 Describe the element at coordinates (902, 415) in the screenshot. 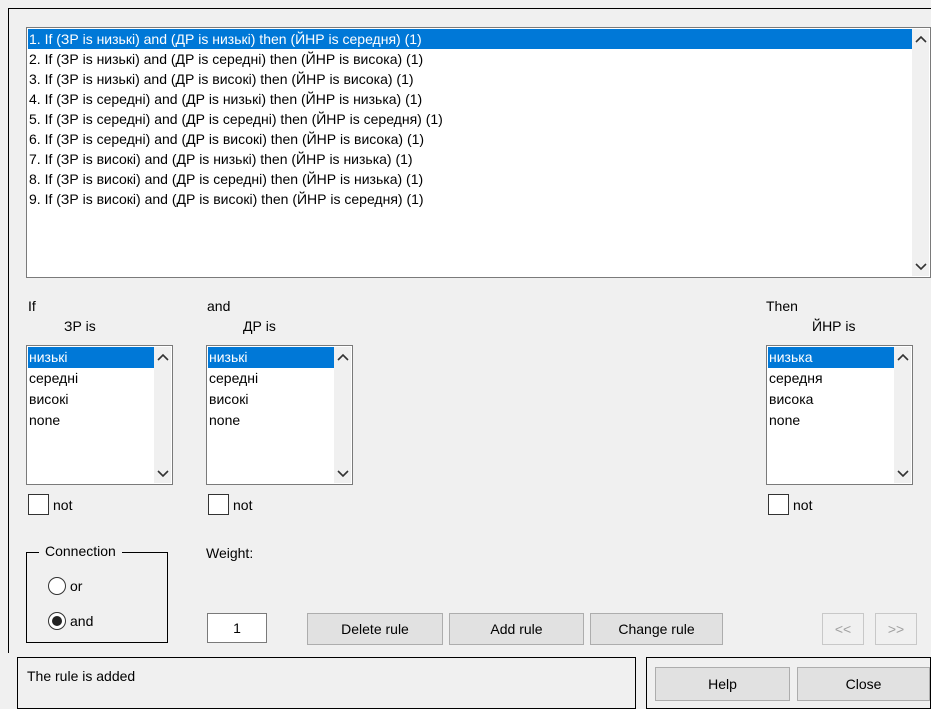

I see `then-options-scrollbar` at that location.